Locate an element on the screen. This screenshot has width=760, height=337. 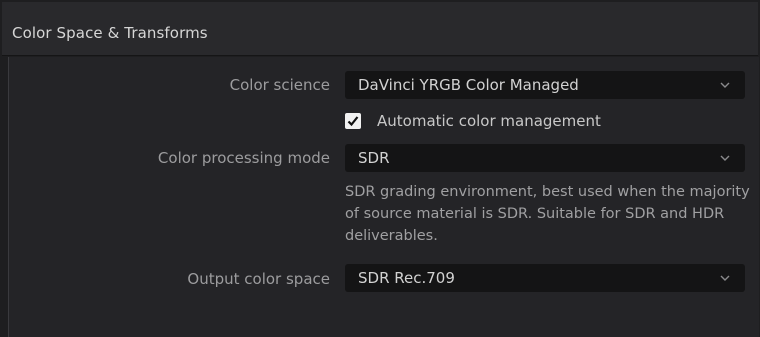
checkmark-icon is located at coordinates (353, 121).